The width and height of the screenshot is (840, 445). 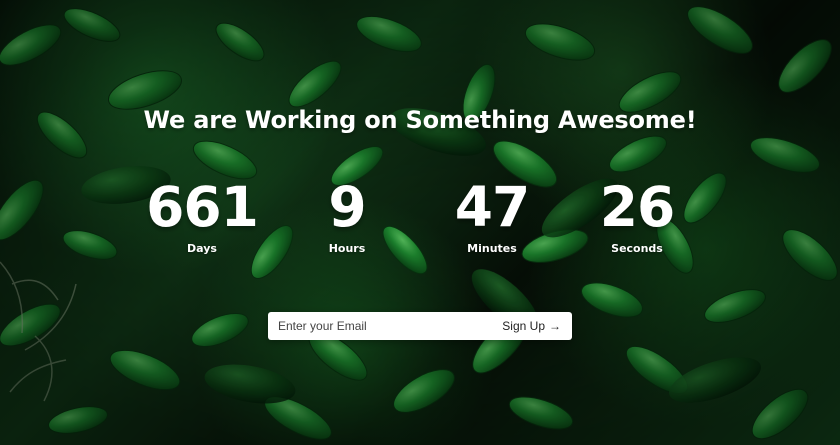 What do you see at coordinates (492, 207) in the screenshot?
I see `minutes-value: 47` at bounding box center [492, 207].